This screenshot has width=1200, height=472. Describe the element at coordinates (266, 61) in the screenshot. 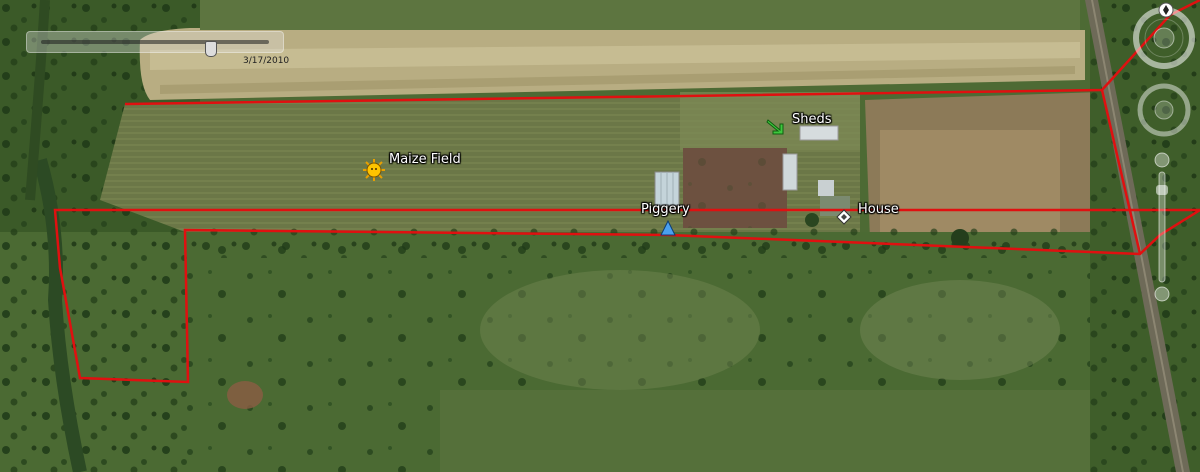

I see `time-slider-date: 3/17/2010` at that location.